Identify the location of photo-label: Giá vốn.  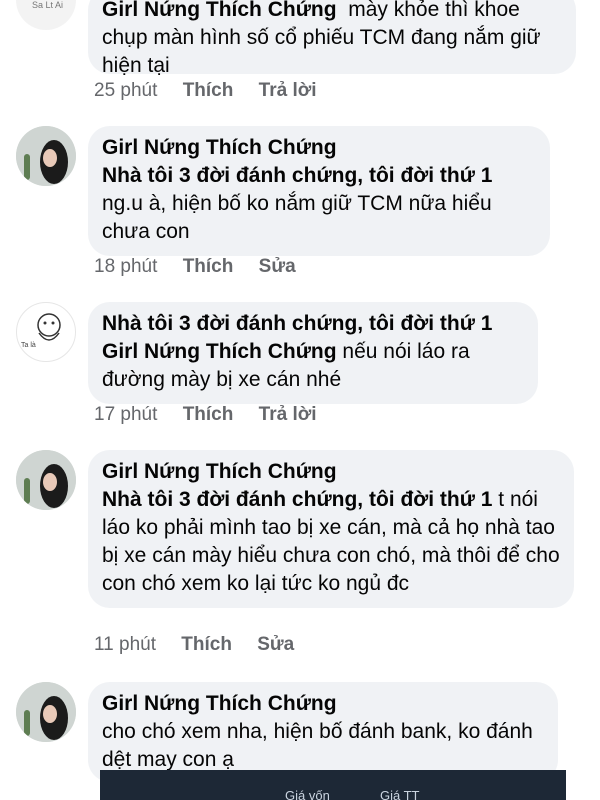
(307, 794).